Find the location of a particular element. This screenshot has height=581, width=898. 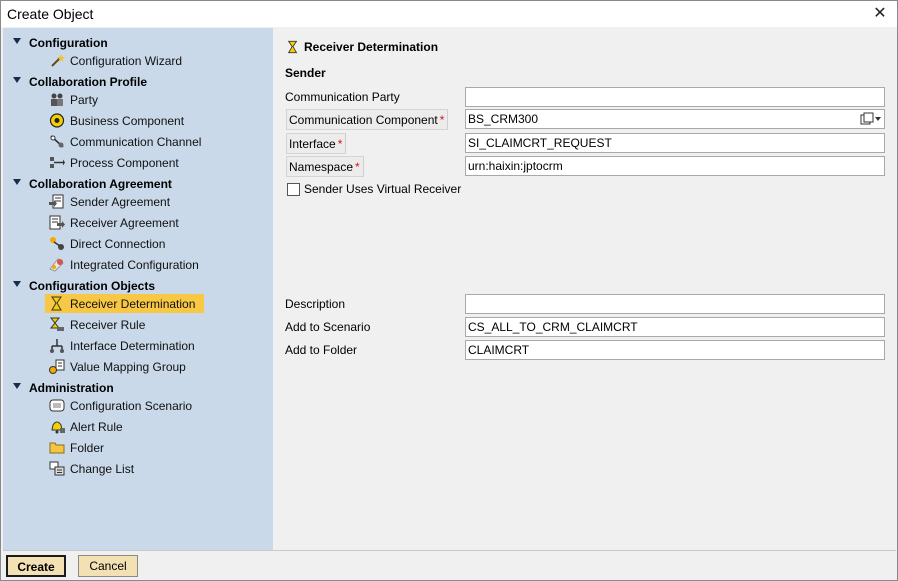

wizard-icon is located at coordinates (58, 60).